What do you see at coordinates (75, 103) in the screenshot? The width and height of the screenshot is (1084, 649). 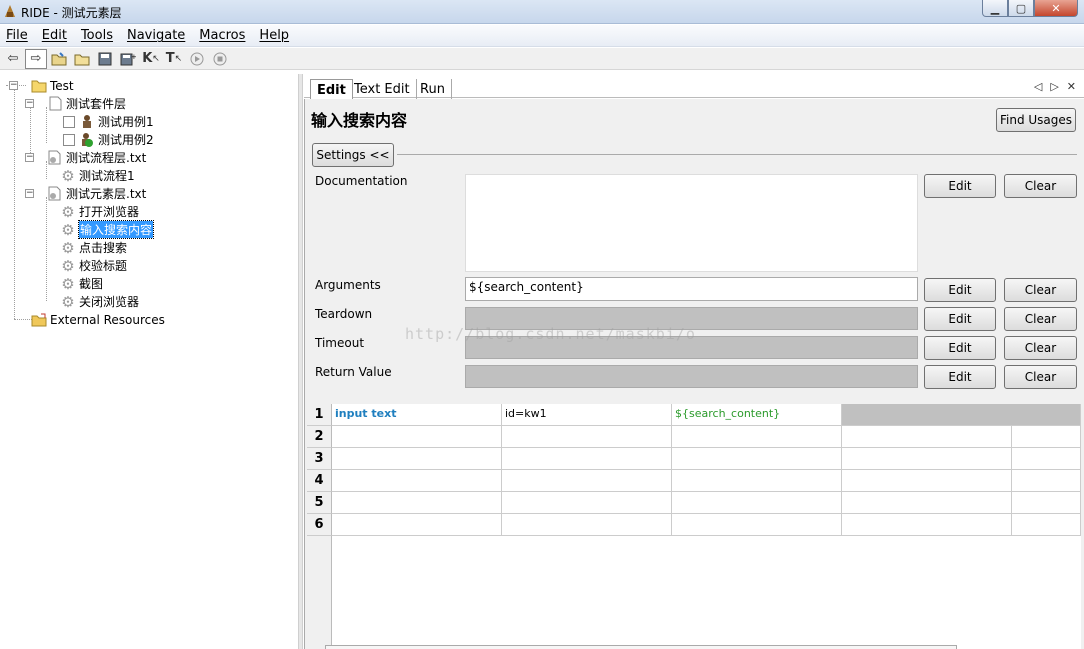 I see `tree-suite: − 测试套件层` at bounding box center [75, 103].